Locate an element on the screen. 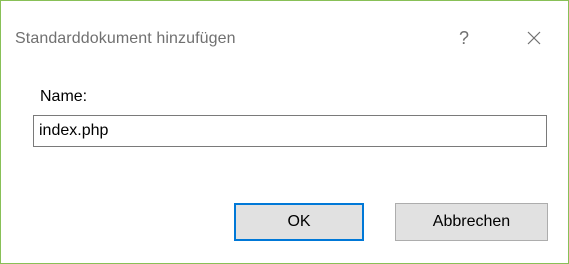 Image resolution: width=569 pixels, height=264 pixels. name-label: Name: is located at coordinates (64, 96).